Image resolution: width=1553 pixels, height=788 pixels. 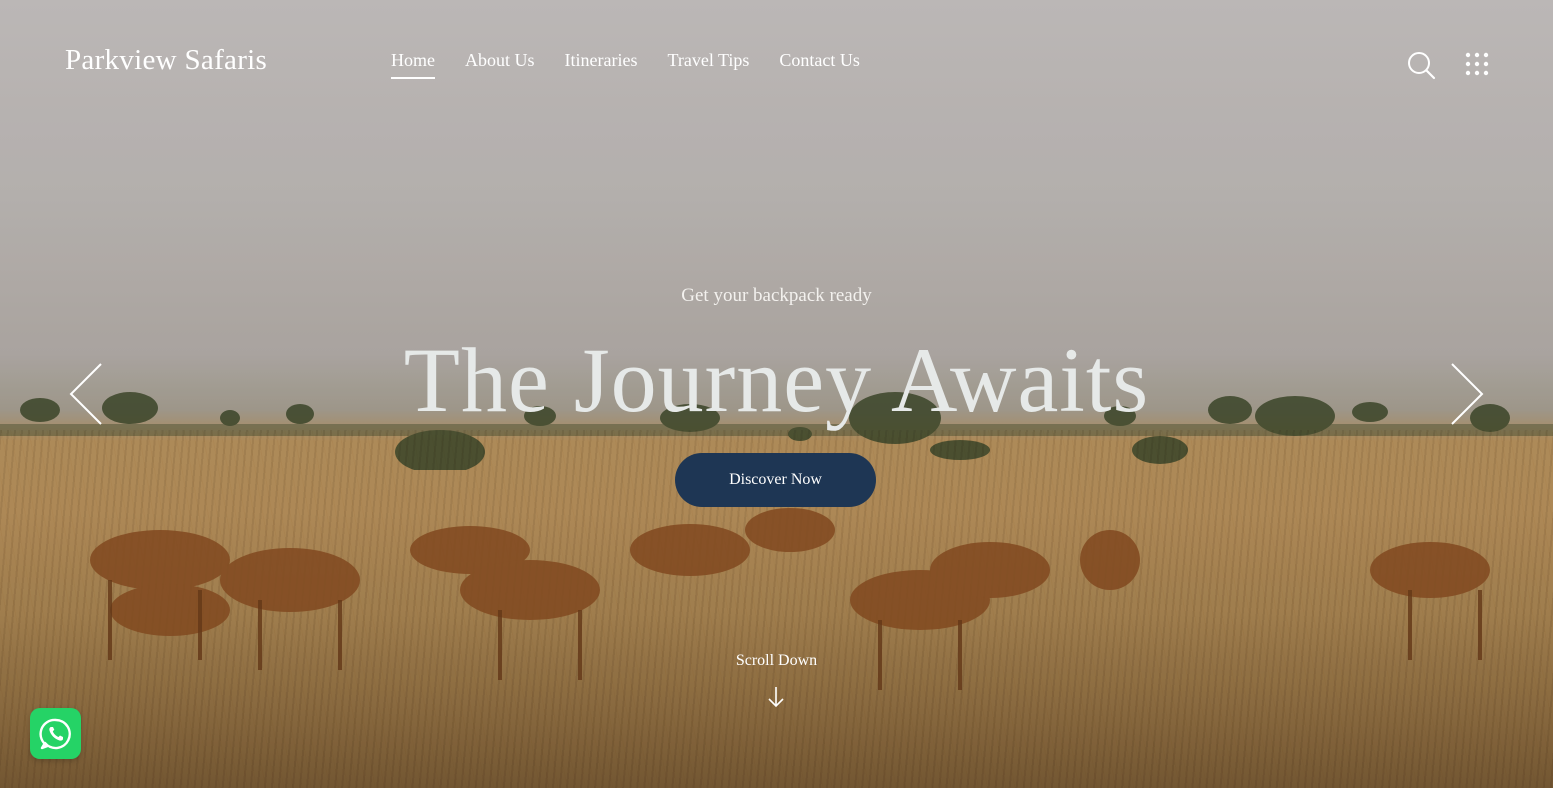 What do you see at coordinates (86, 394) in the screenshot?
I see `chevron-left-icon` at bounding box center [86, 394].